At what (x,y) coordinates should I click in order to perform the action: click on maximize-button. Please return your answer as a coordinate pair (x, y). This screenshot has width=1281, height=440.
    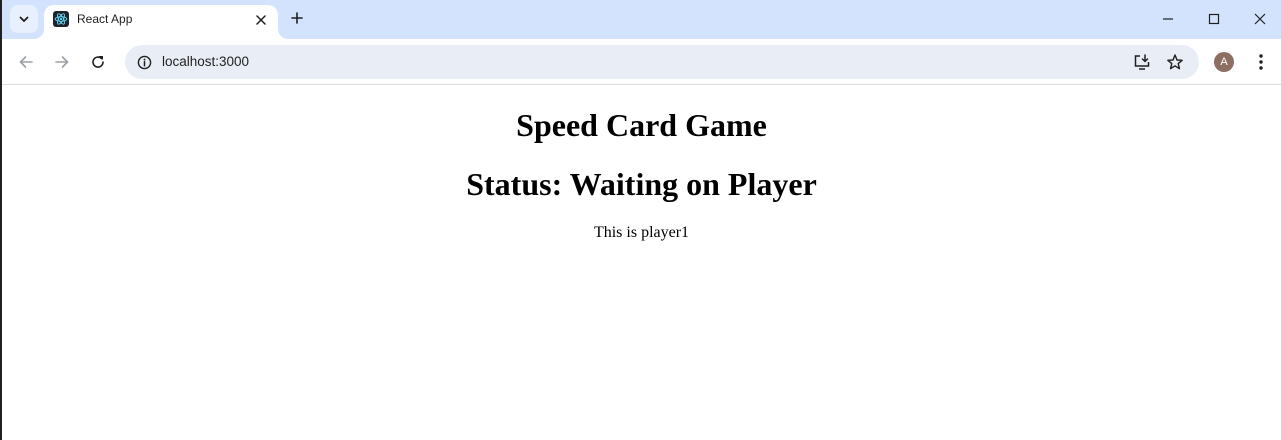
    Looking at the image, I should click on (1214, 19).